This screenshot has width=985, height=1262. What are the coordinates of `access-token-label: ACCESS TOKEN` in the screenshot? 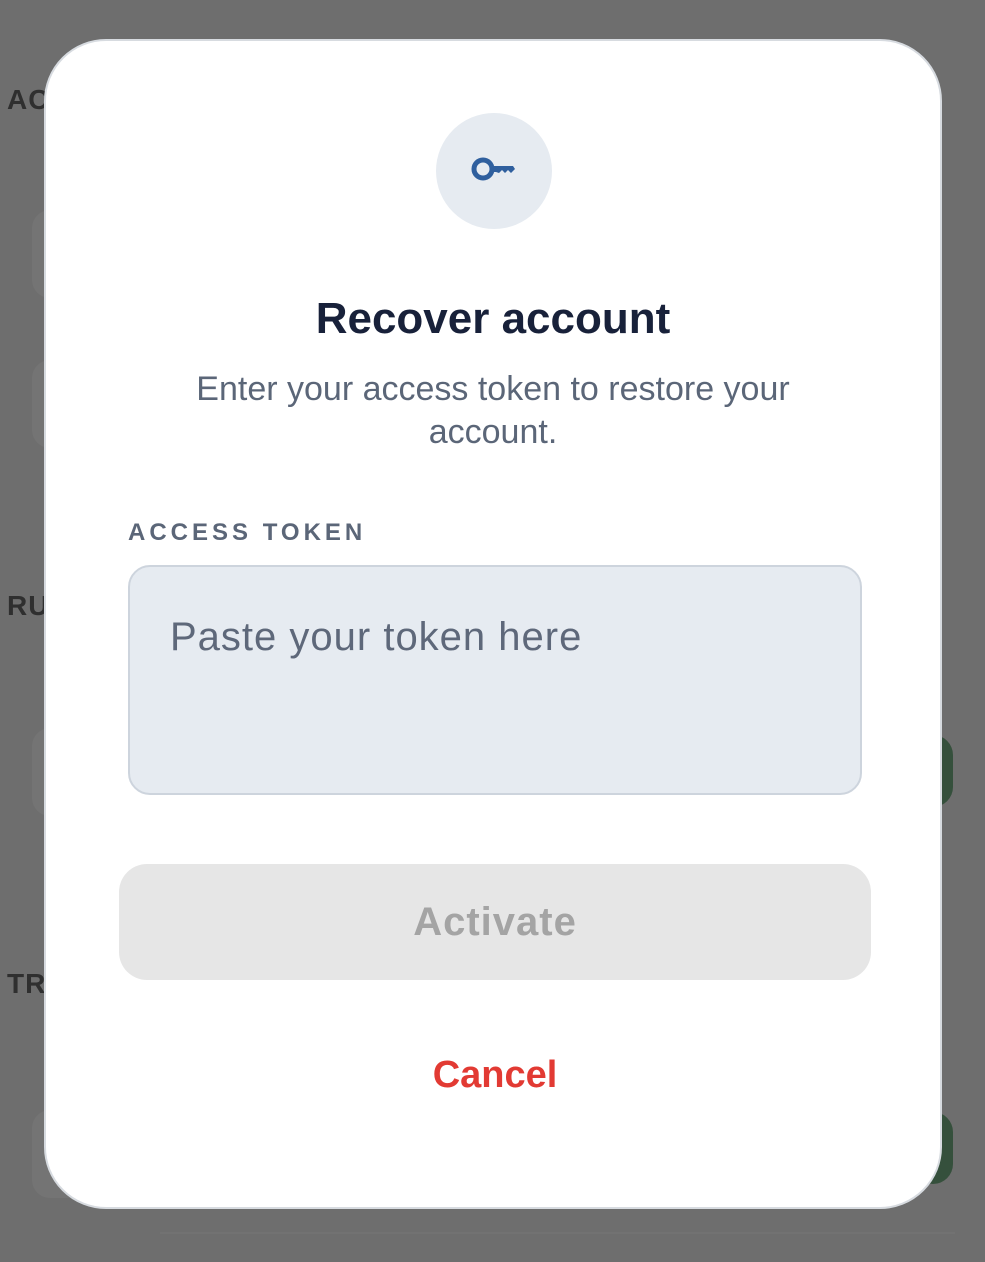 It's located at (247, 532).